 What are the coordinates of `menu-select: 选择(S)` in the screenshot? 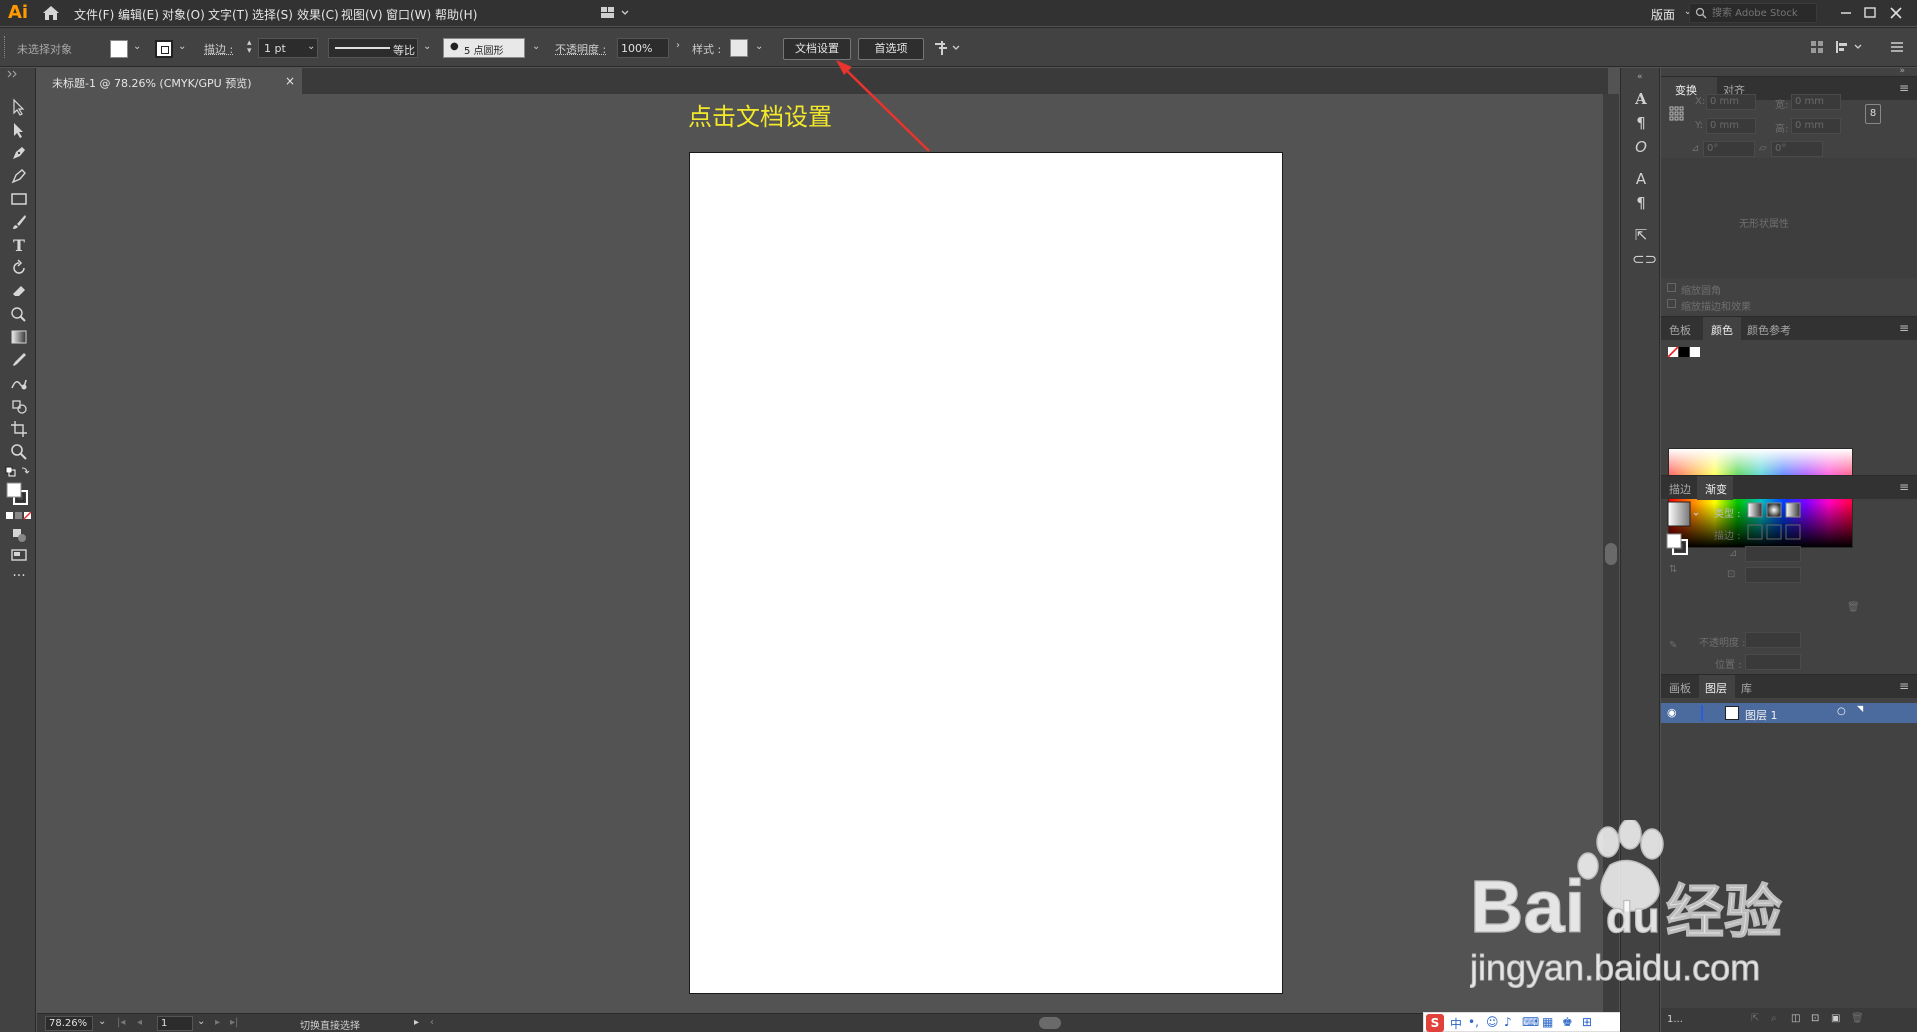 It's located at (272, 14).